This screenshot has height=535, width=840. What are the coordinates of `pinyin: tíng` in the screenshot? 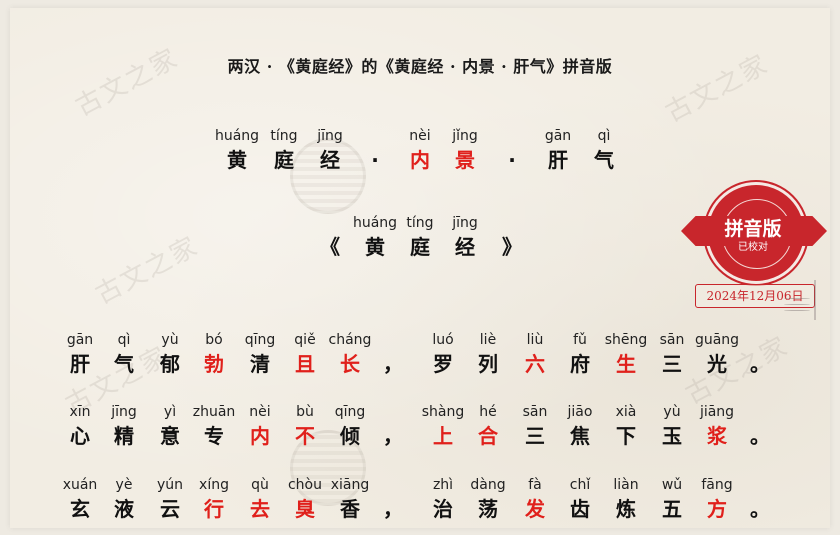 It's located at (420, 223).